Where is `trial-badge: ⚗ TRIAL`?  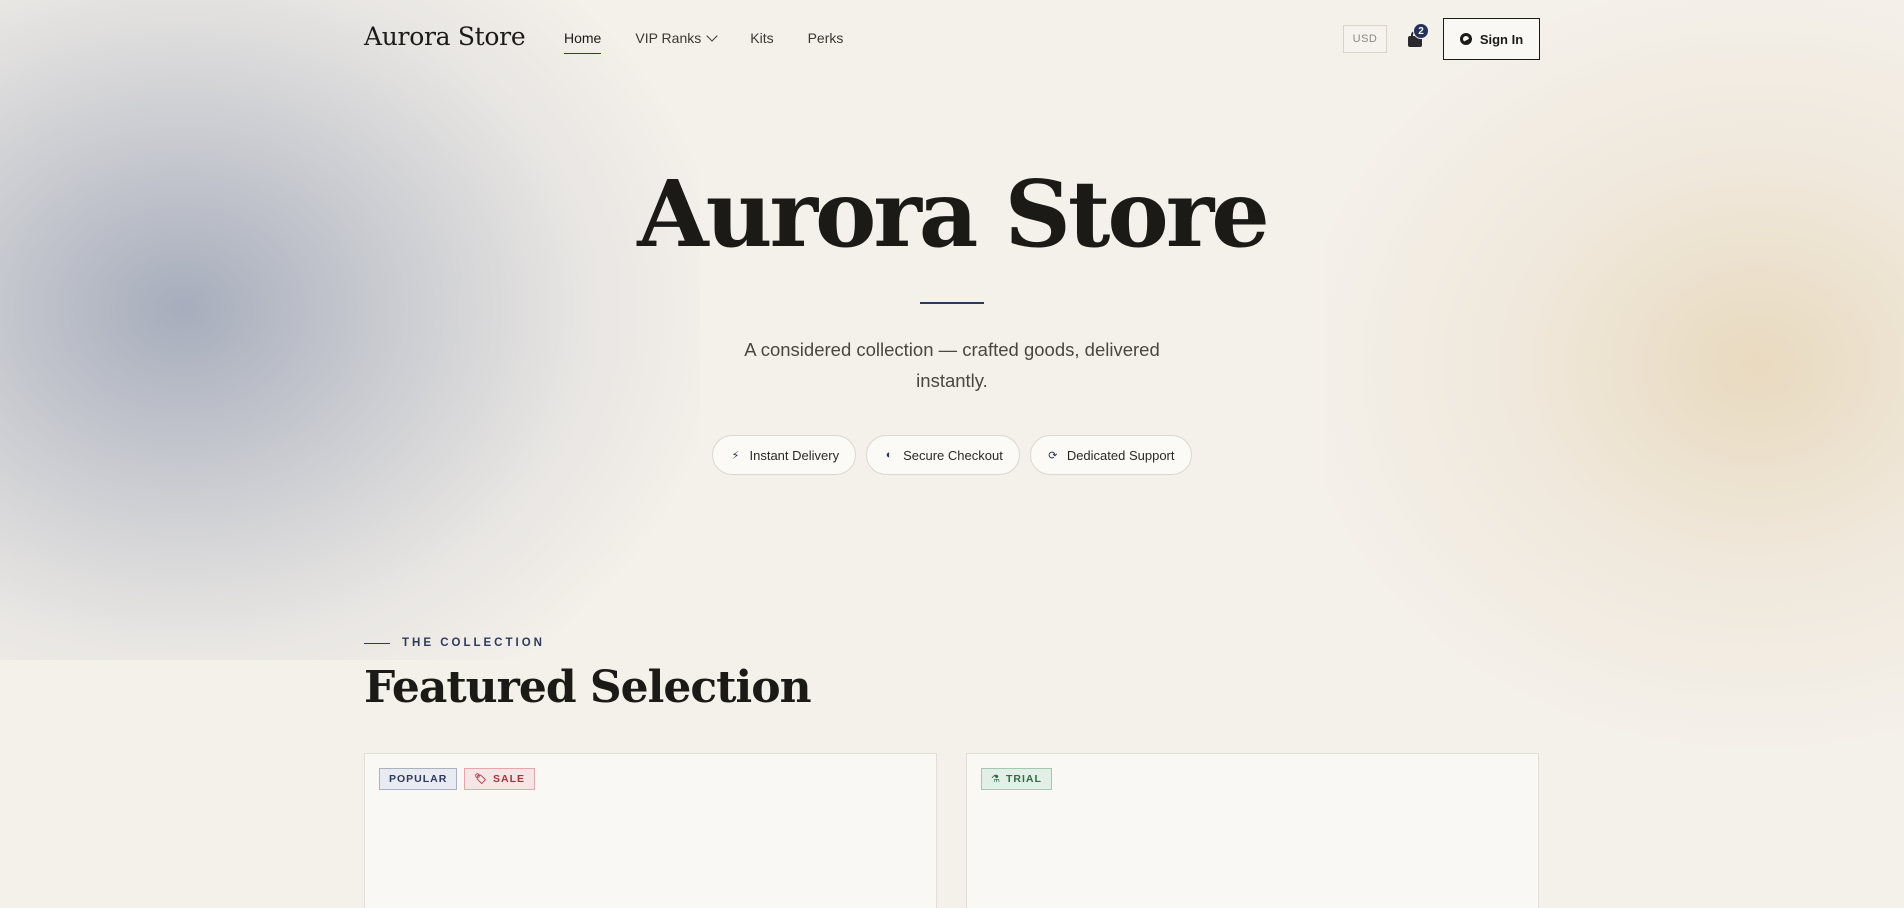 trial-badge: ⚗ TRIAL is located at coordinates (1016, 779).